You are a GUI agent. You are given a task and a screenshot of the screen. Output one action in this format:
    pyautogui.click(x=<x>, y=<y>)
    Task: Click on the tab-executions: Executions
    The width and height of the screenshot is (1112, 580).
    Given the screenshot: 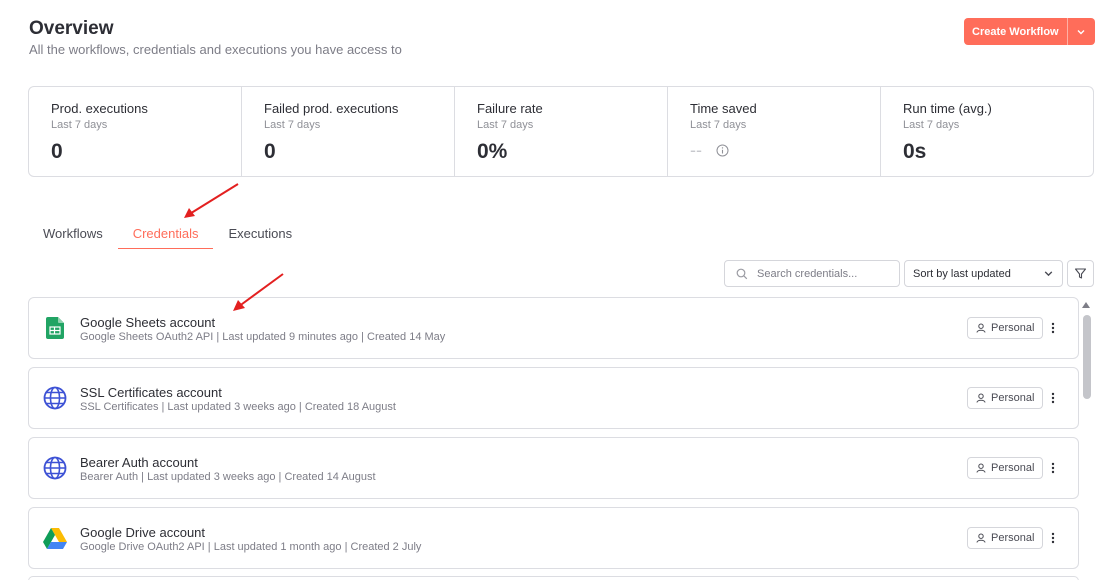 What is the action you would take?
    pyautogui.click(x=260, y=235)
    